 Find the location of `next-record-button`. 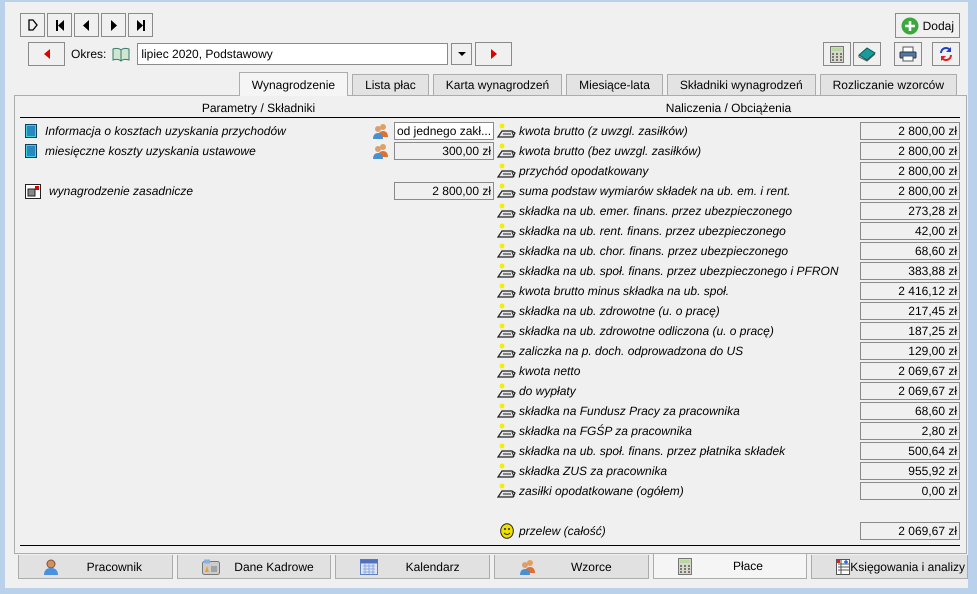

next-record-button is located at coordinates (113, 25).